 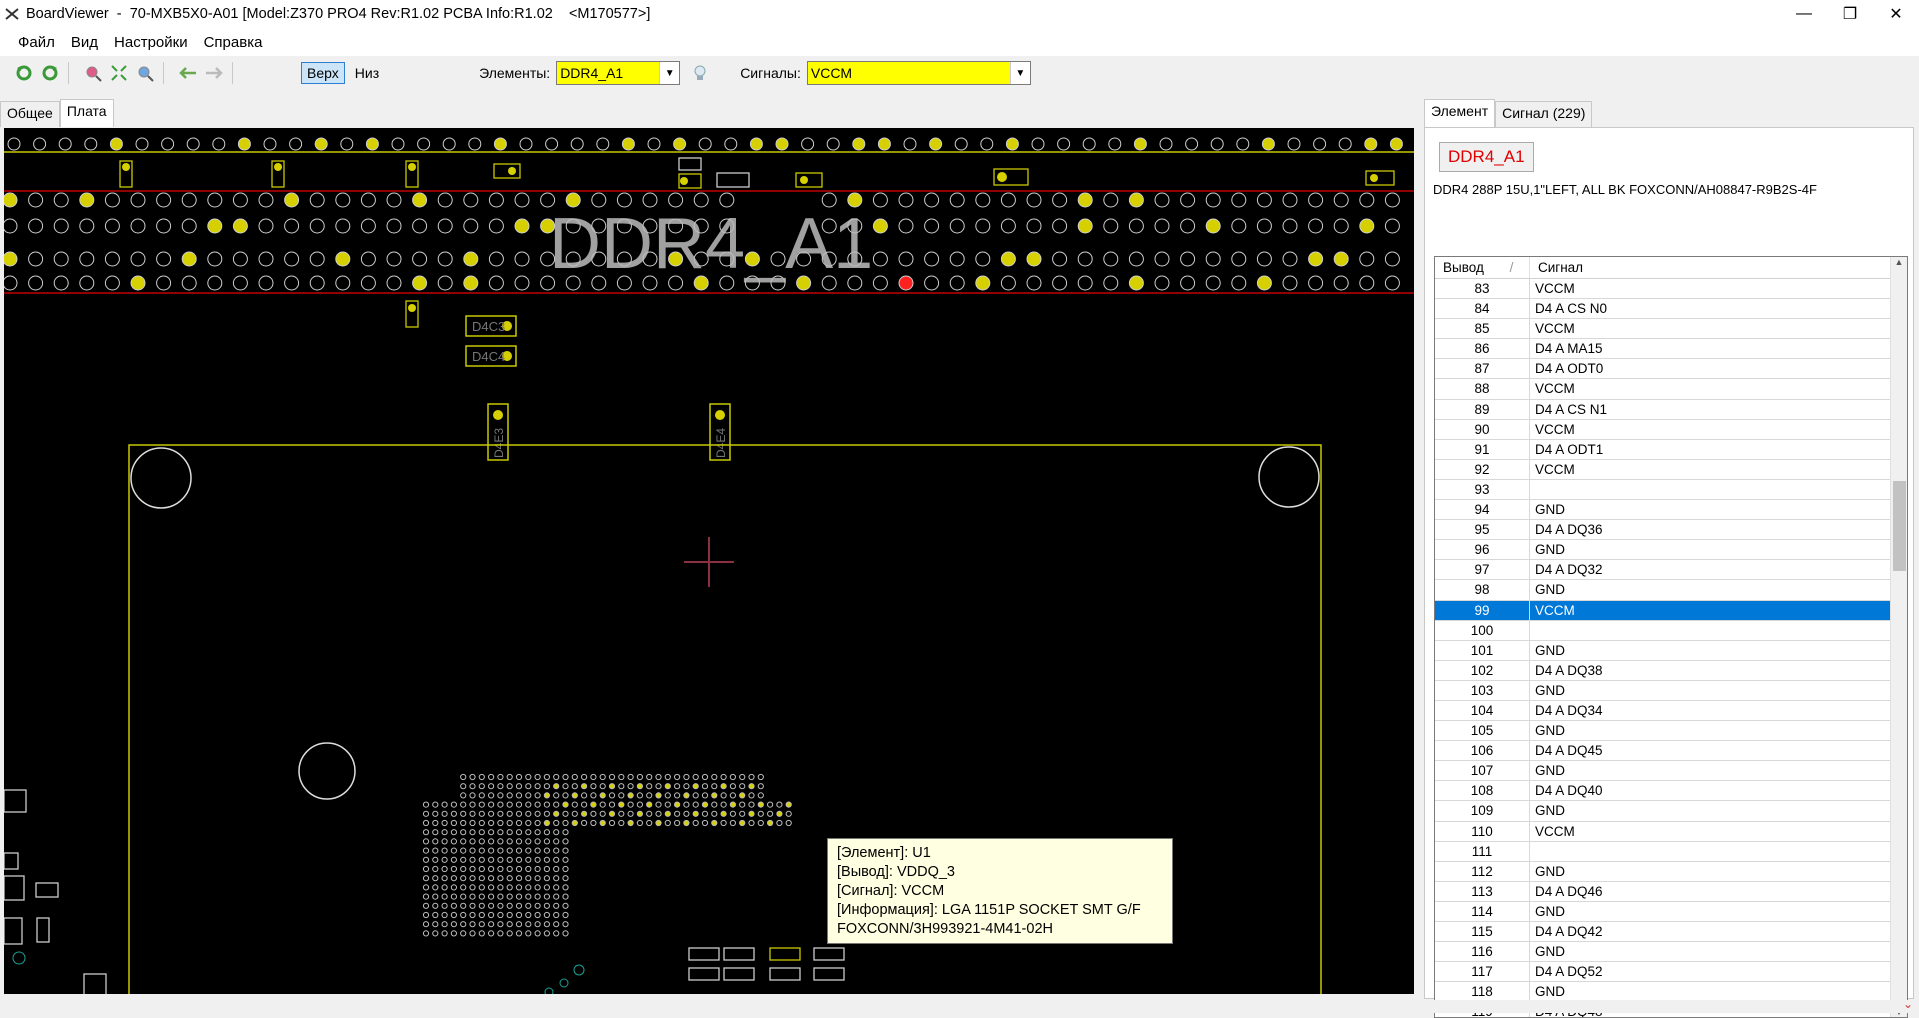 I want to click on fit-to-window-icon, so click(x=119, y=73).